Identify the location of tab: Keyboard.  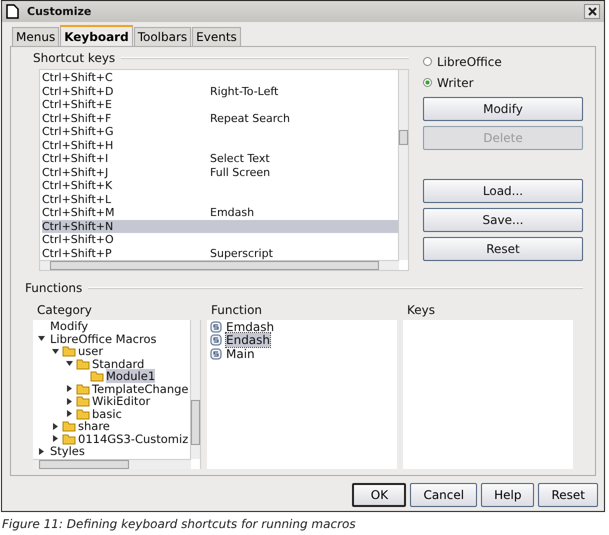
(96, 35).